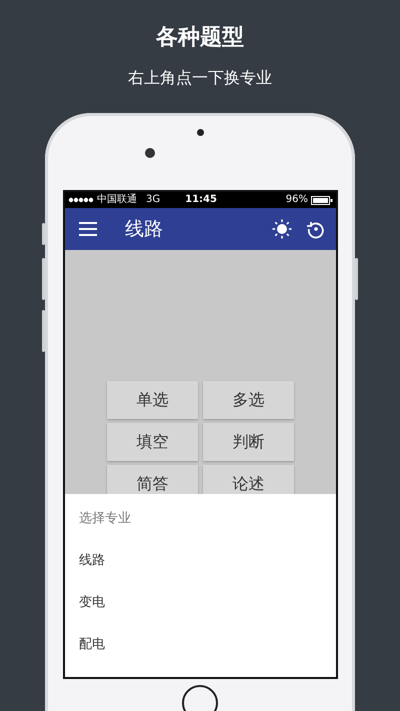 The image size is (400, 711). I want to click on major-option: 线路, so click(92, 561).